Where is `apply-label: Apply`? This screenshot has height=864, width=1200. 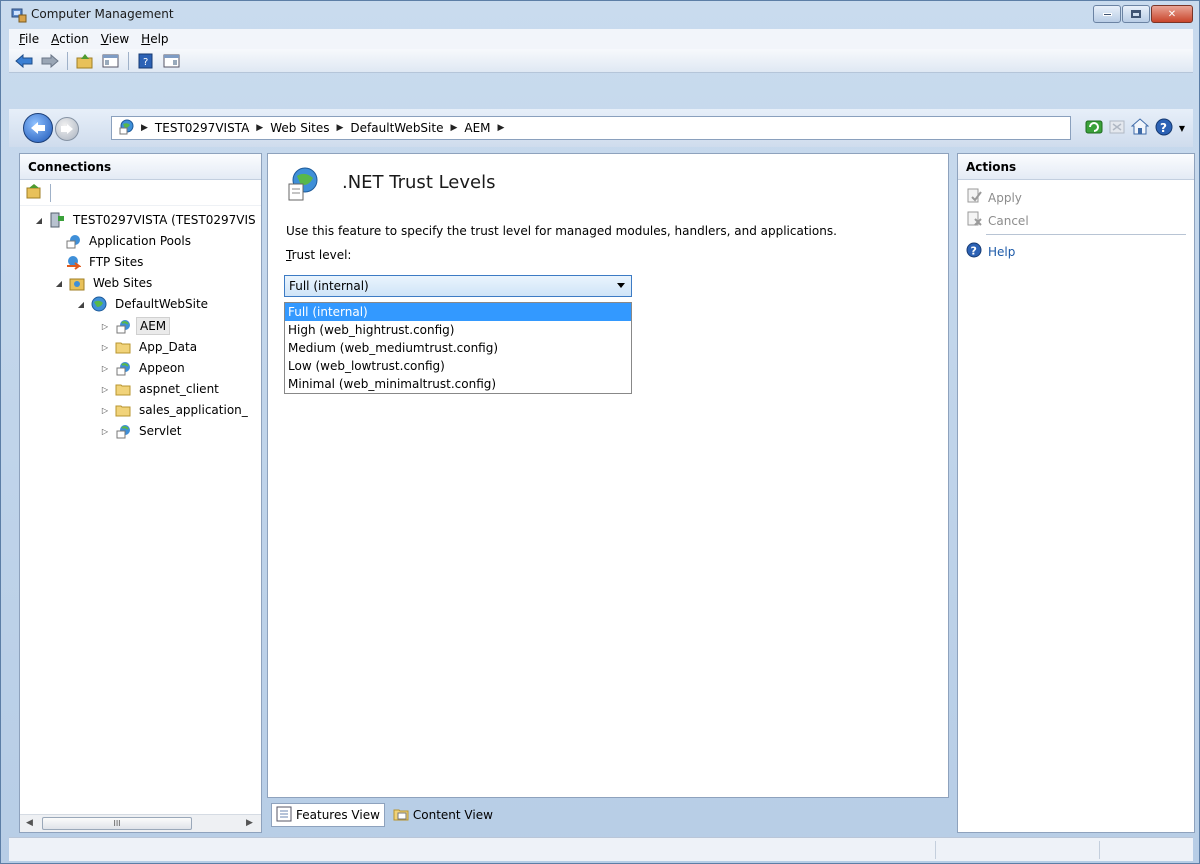 apply-label: Apply is located at coordinates (1005, 197).